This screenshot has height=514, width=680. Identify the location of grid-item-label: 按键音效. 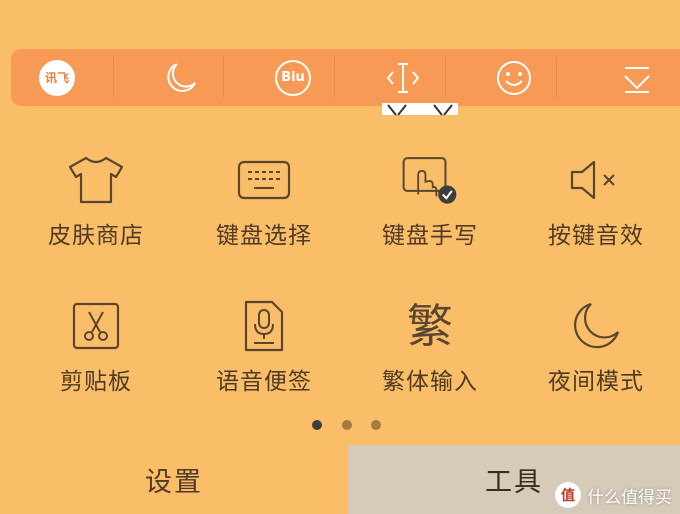
(596, 236).